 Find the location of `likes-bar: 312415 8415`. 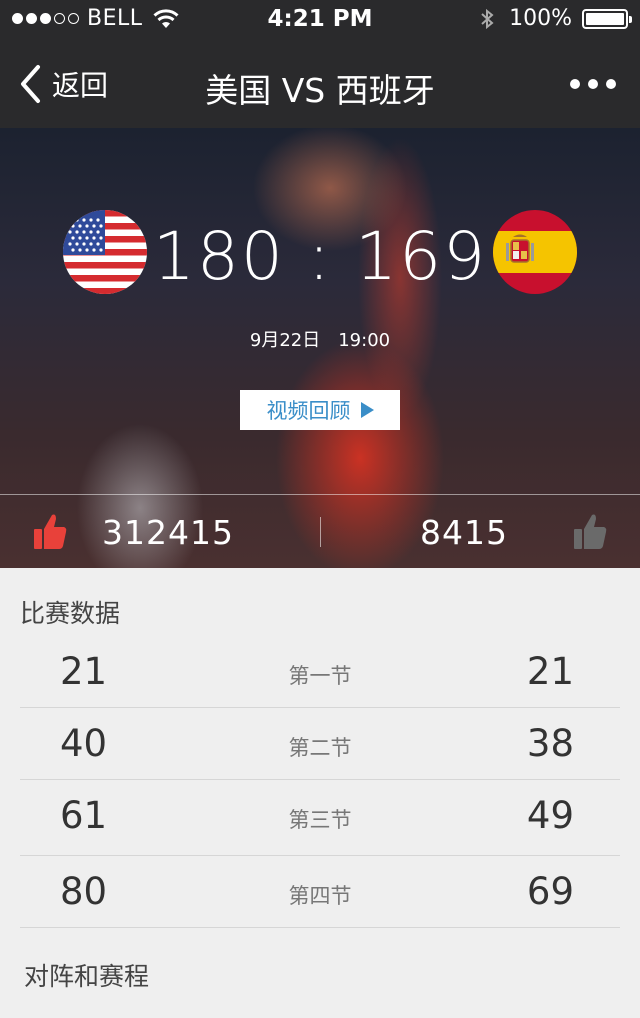

likes-bar: 312415 8415 is located at coordinates (320, 531).